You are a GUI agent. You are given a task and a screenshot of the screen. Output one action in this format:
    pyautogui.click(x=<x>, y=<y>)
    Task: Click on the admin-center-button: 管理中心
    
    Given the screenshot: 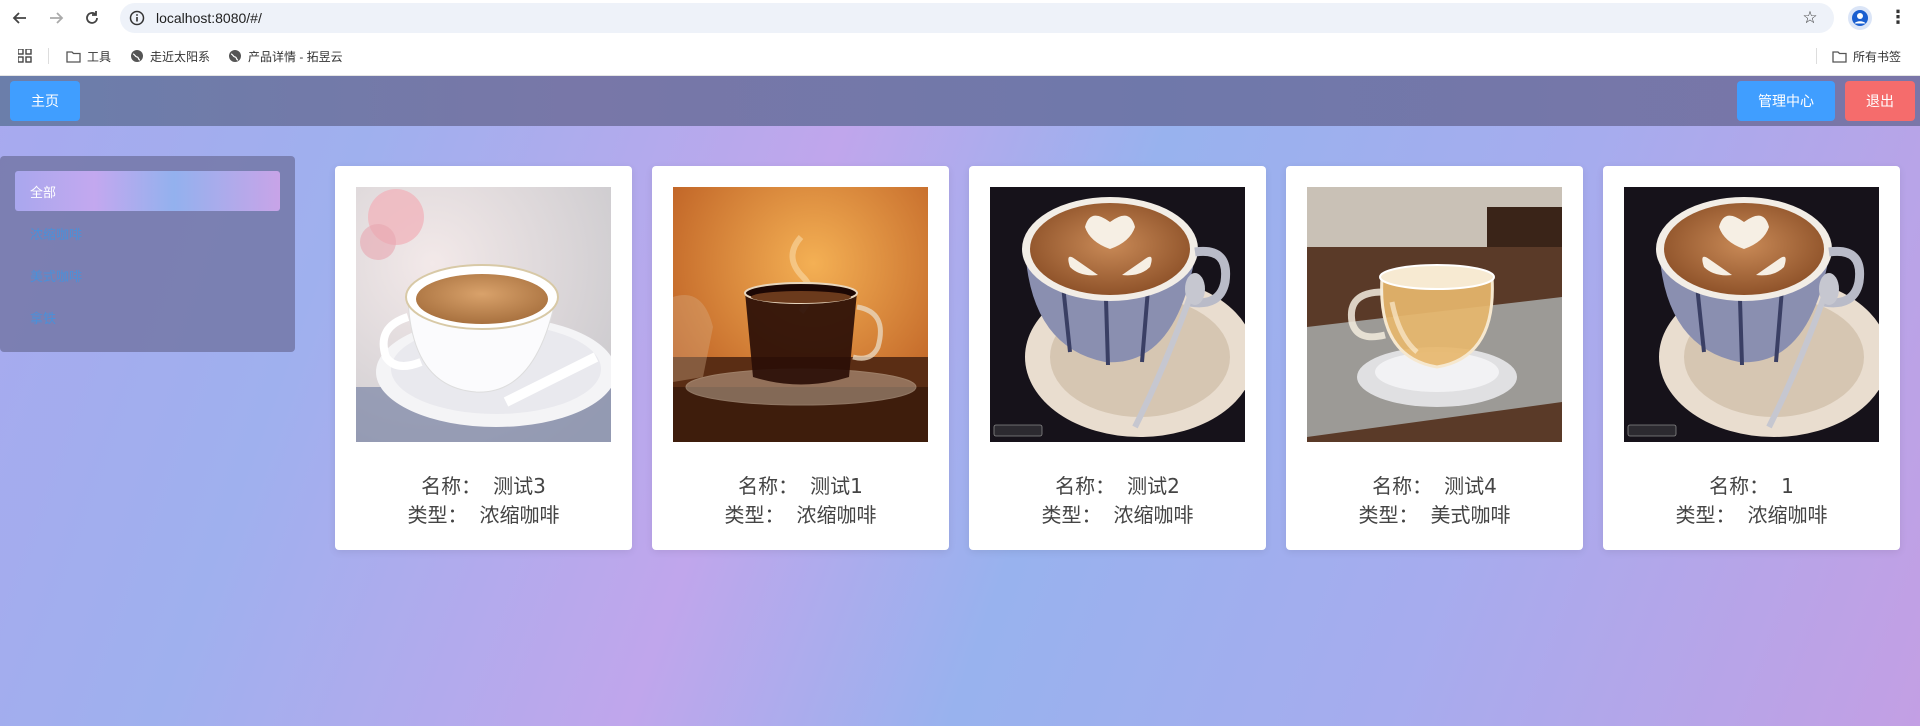 What is the action you would take?
    pyautogui.click(x=1786, y=101)
    